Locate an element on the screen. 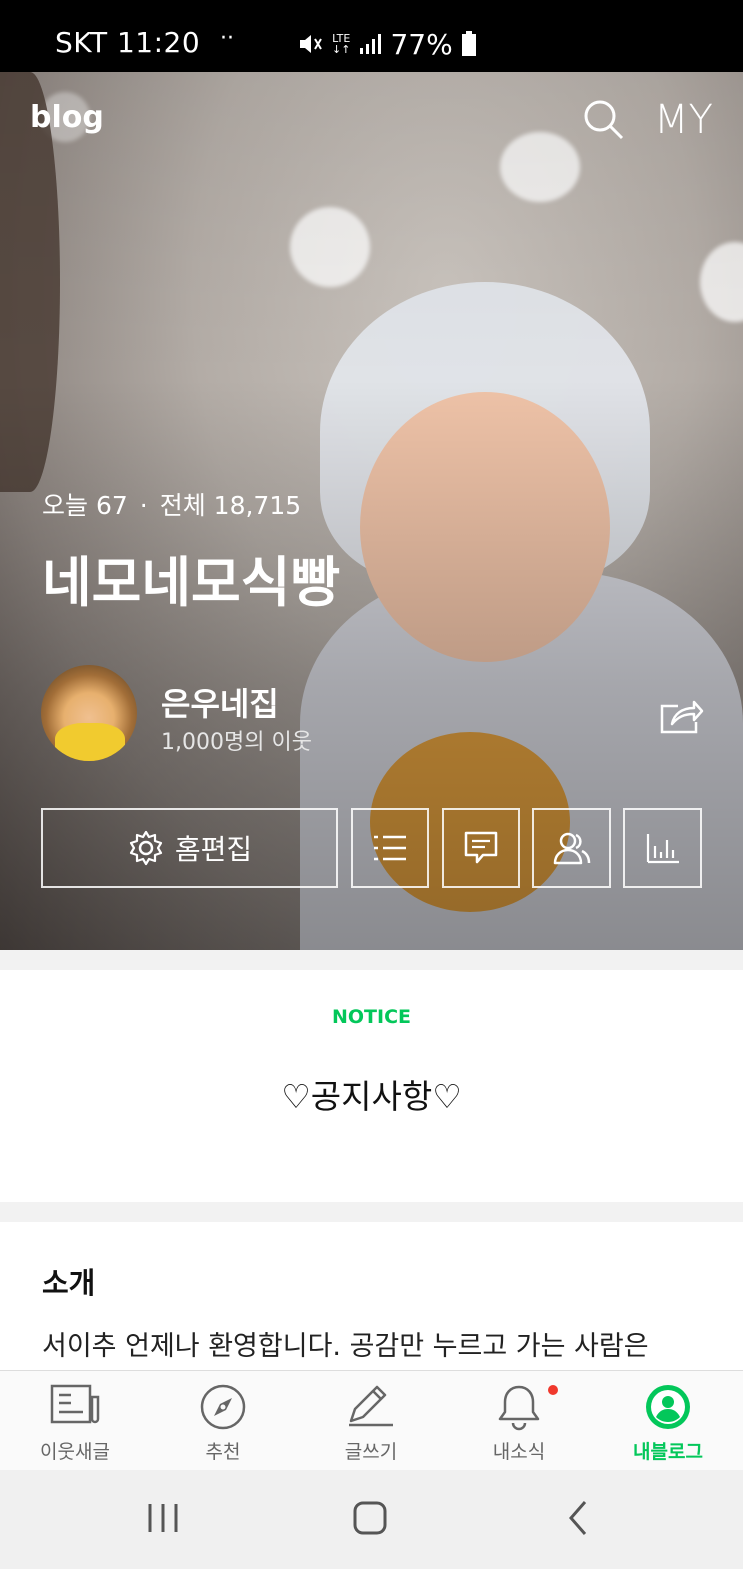 This screenshot has height=1569, width=743. status-bar: SKT 11:20 ·· LTE ↓↑ 77% is located at coordinates (371, 36).